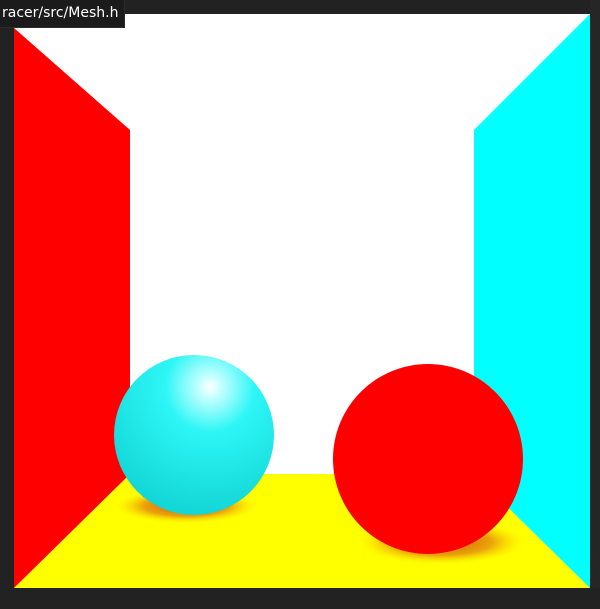 Image resolution: width=600 pixels, height=609 pixels. Describe the element at coordinates (428, 459) in the screenshot. I see `red-sphere` at that location.